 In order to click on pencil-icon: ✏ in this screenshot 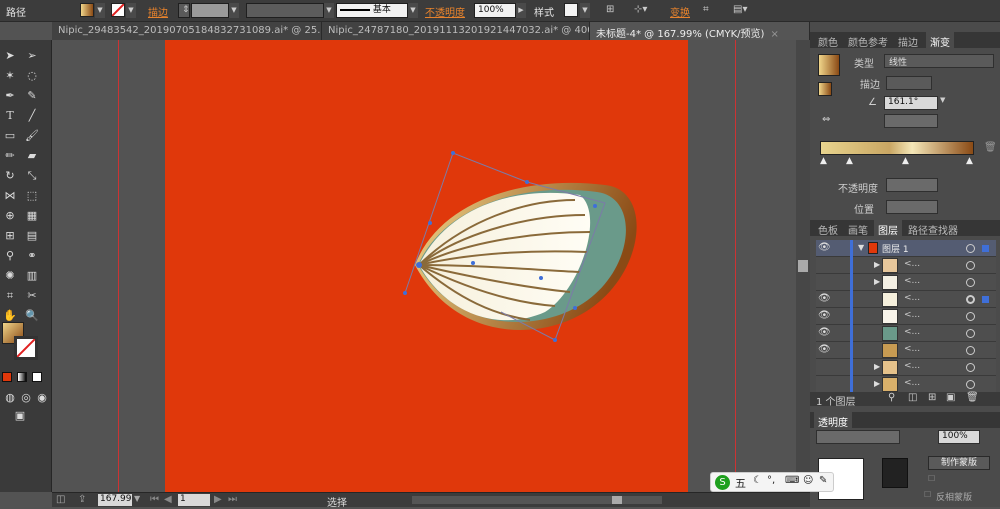, I will do `click(10, 156)`.